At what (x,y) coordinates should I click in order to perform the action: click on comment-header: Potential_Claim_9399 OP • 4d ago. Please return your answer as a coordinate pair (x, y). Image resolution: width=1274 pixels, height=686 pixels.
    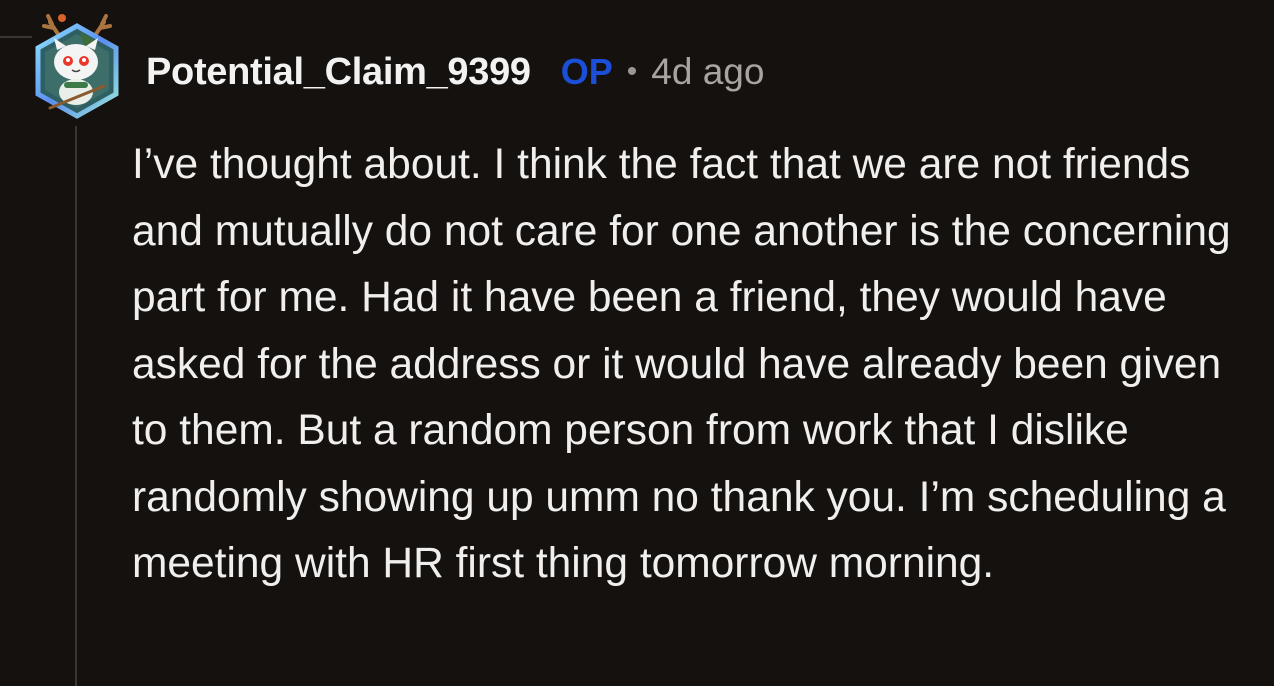
    Looking at the image, I should click on (455, 72).